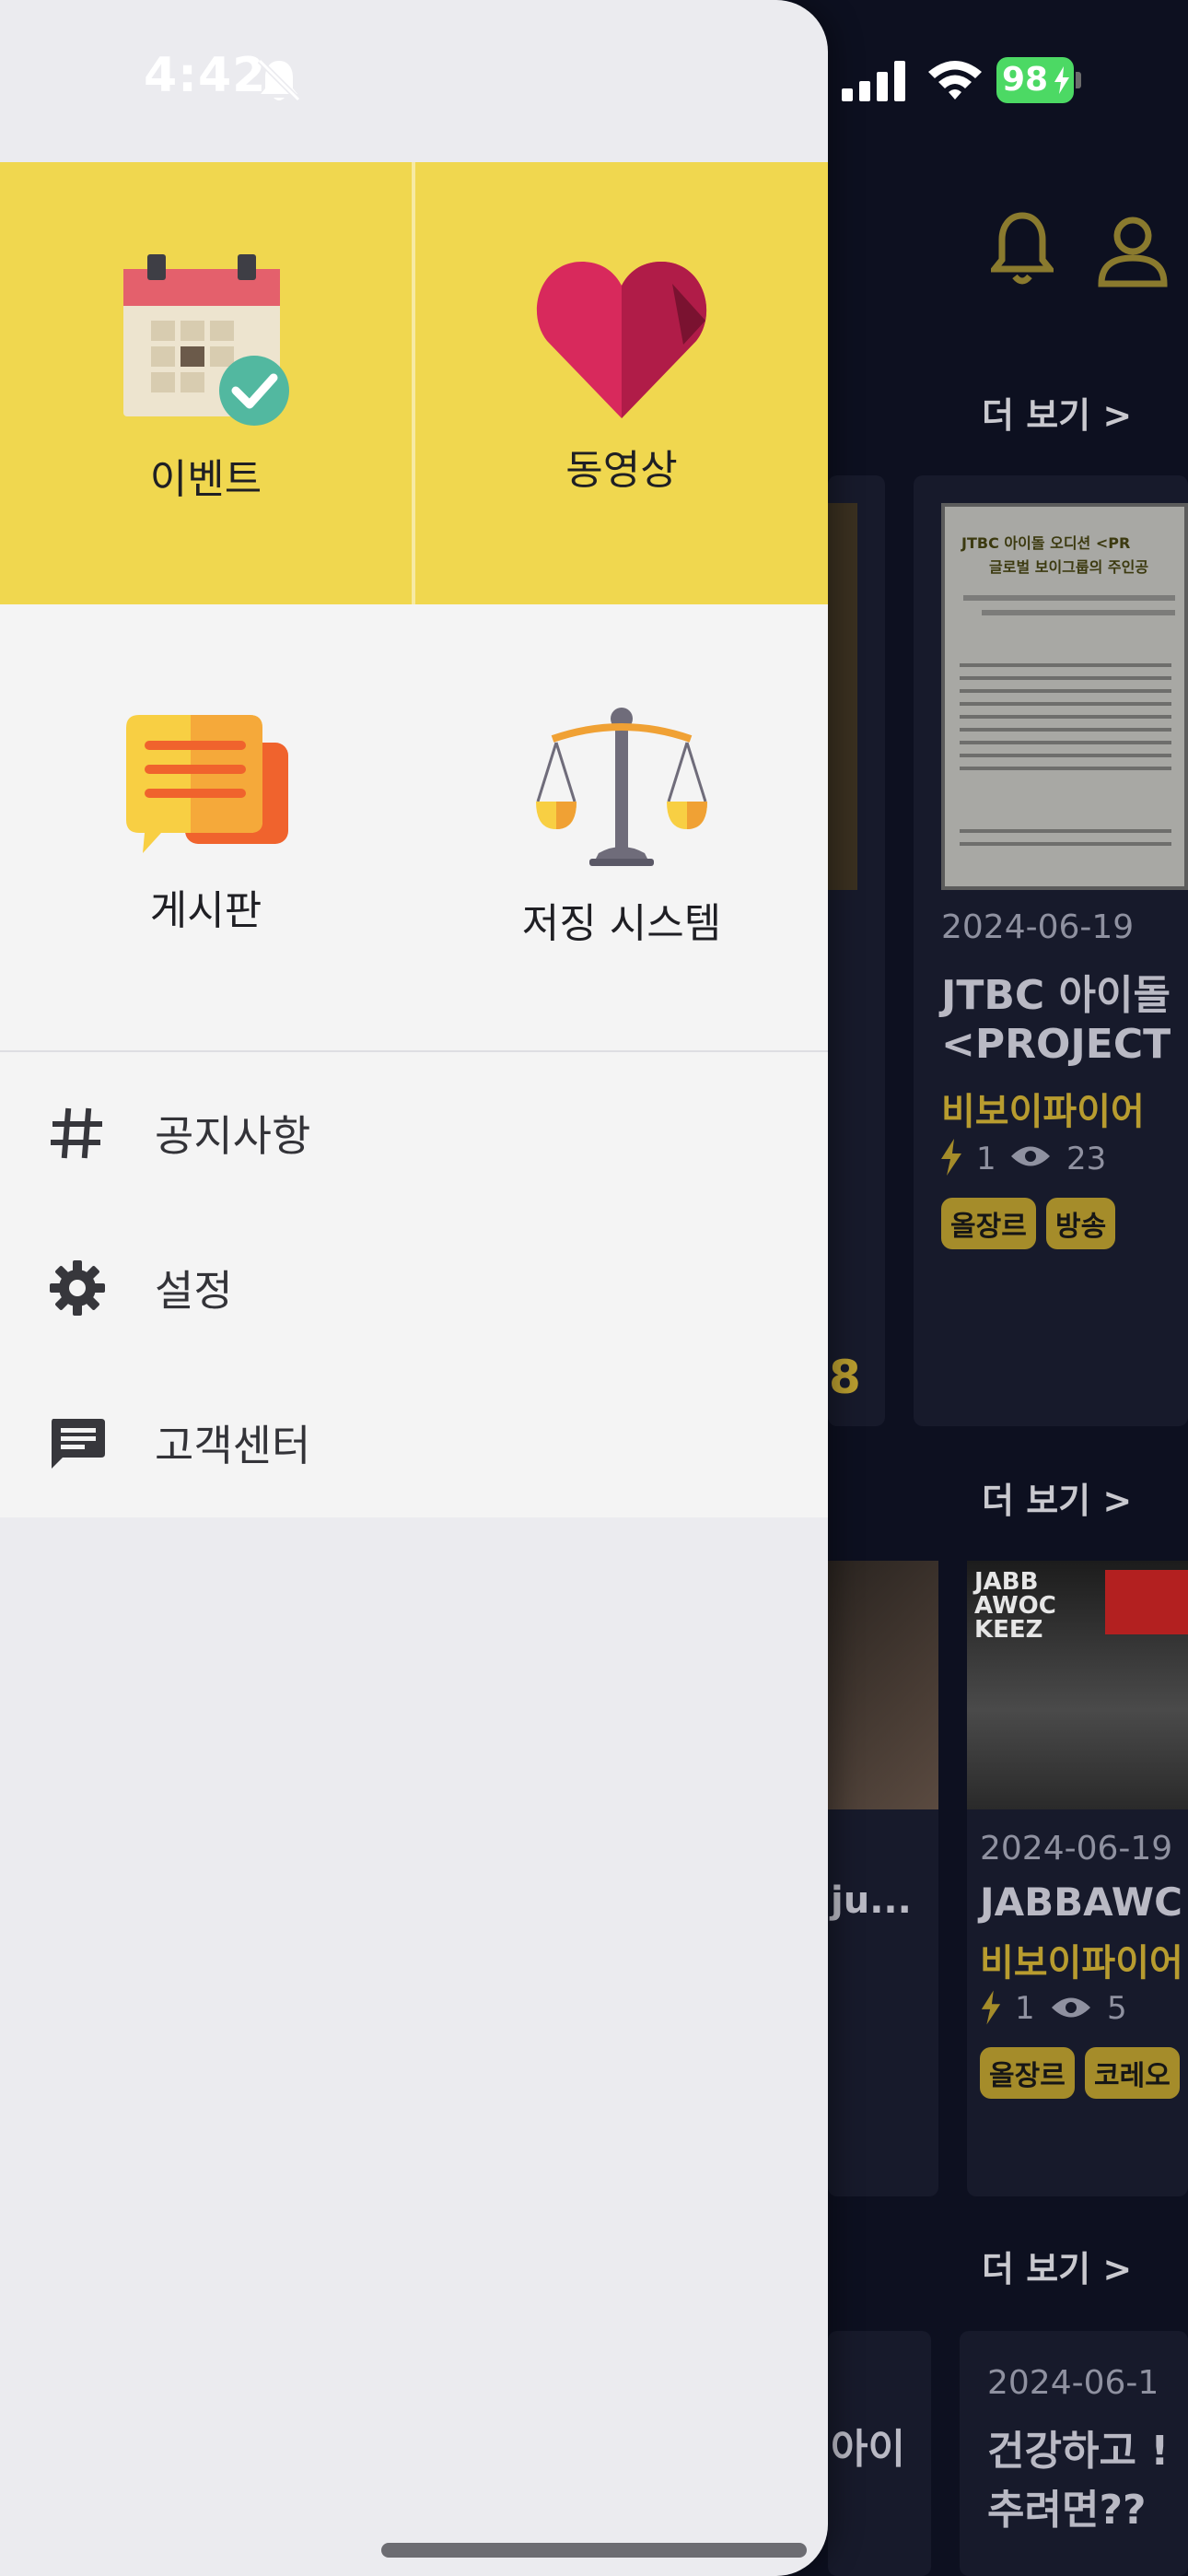 The width and height of the screenshot is (1188, 2576). I want to click on scales-icon, so click(621, 787).